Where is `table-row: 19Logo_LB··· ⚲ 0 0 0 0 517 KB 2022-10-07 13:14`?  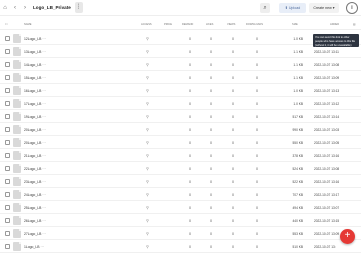 table-row: 19Logo_LB··· ⚲ 0 0 0 0 517 KB 2022-10-07 13:14 is located at coordinates (180, 116).